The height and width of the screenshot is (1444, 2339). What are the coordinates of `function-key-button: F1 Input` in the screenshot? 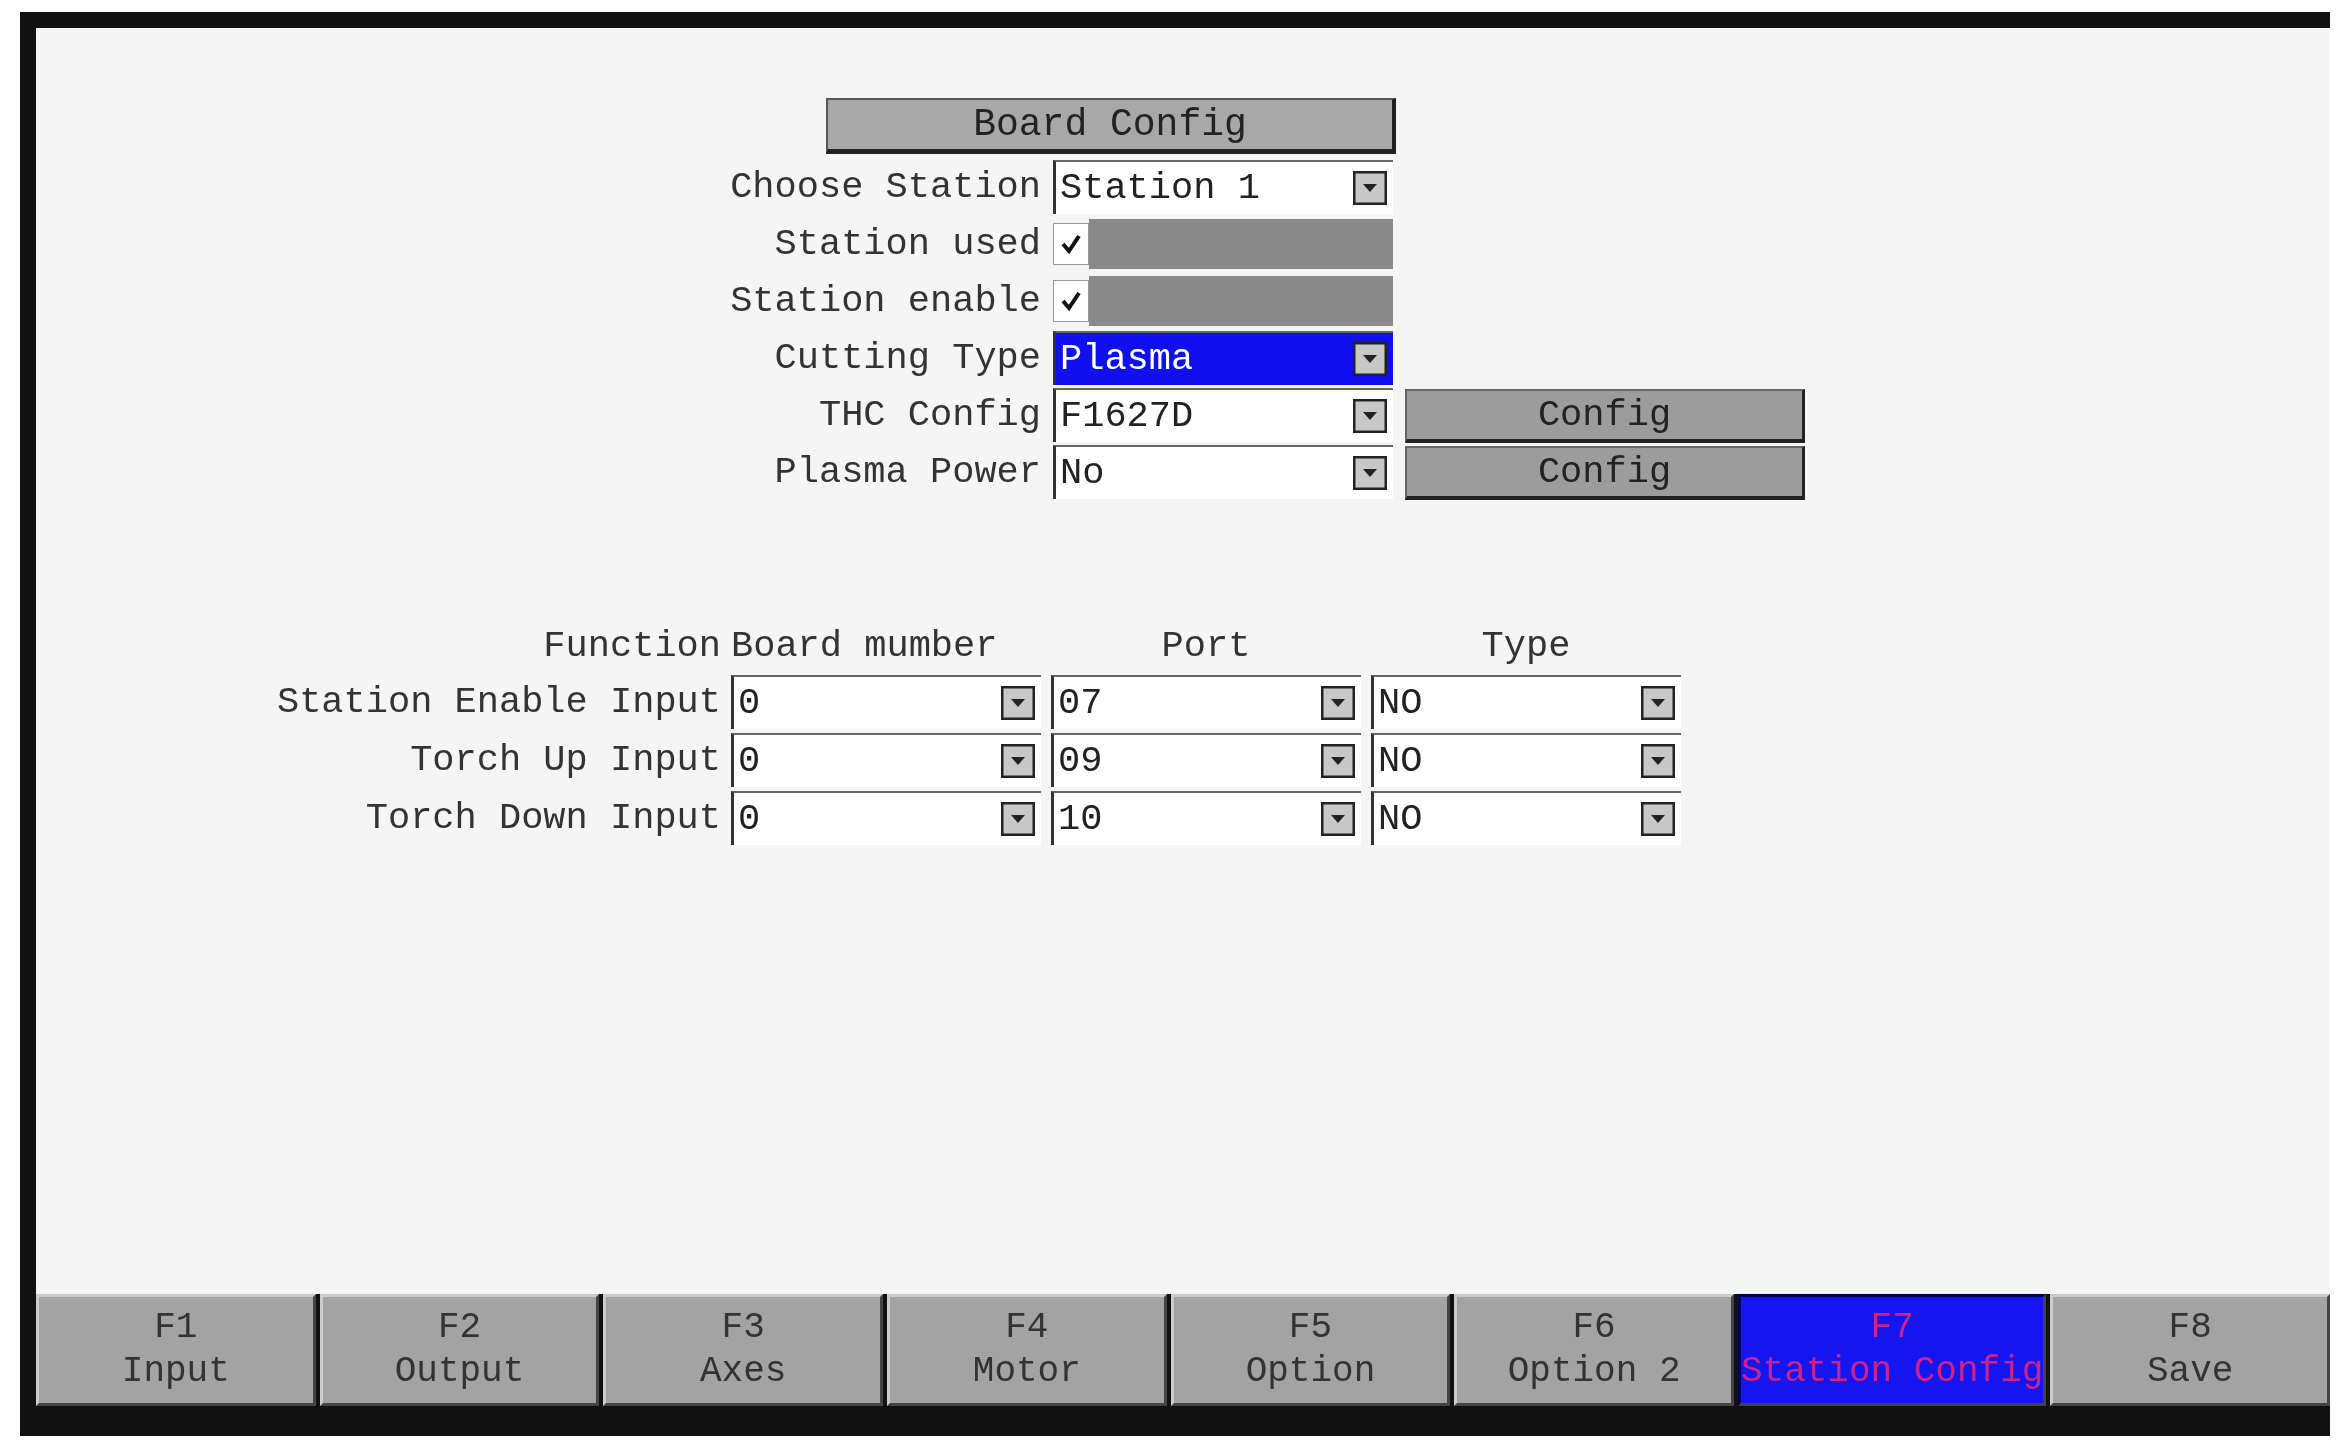 It's located at (176, 1350).